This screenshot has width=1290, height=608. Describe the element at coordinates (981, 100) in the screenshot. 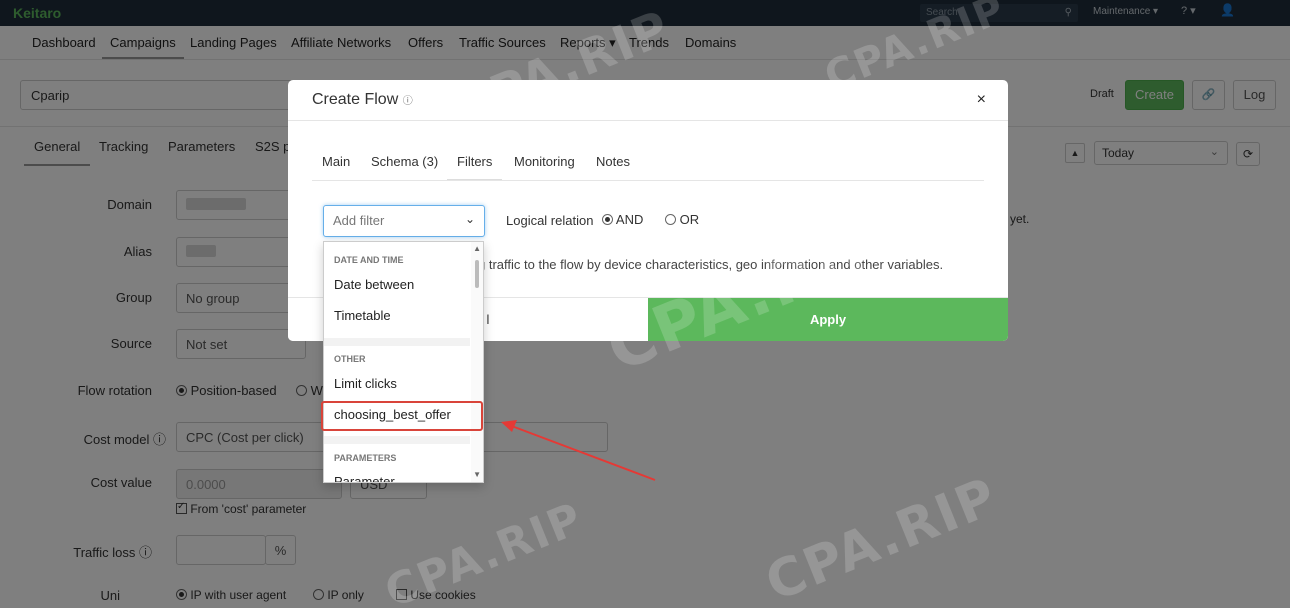

I see `close-icon: ×` at that location.